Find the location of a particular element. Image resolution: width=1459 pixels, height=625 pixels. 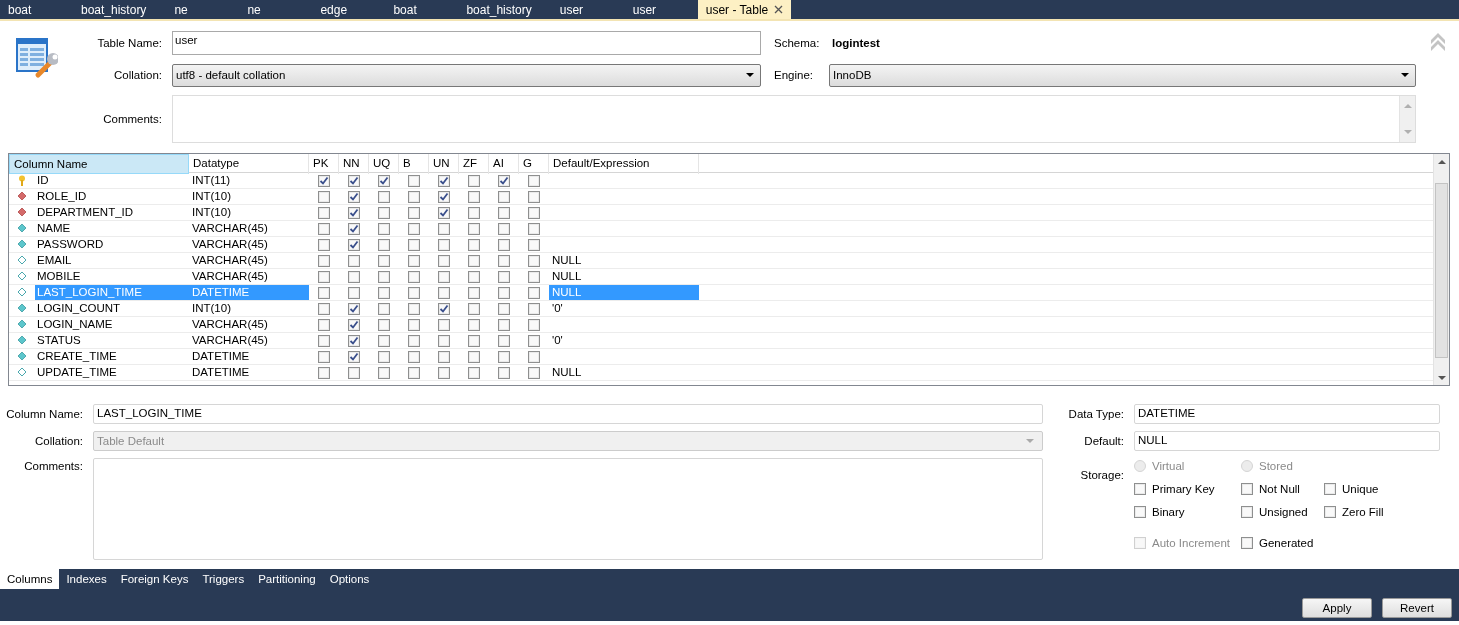

default-field: NULL is located at coordinates (1287, 441).